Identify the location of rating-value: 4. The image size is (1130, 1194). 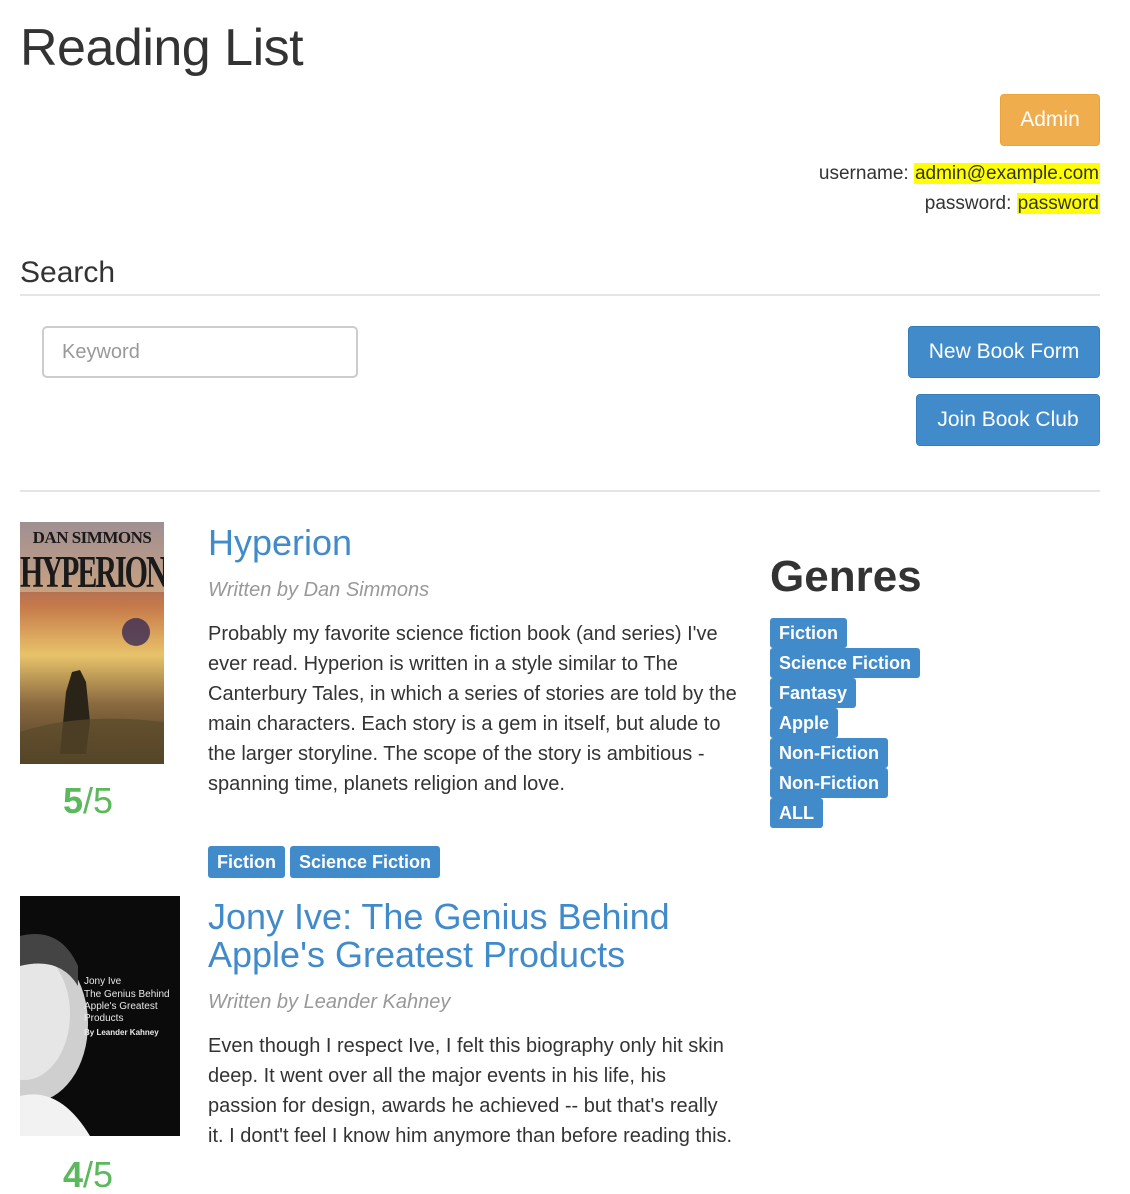
(73, 1174).